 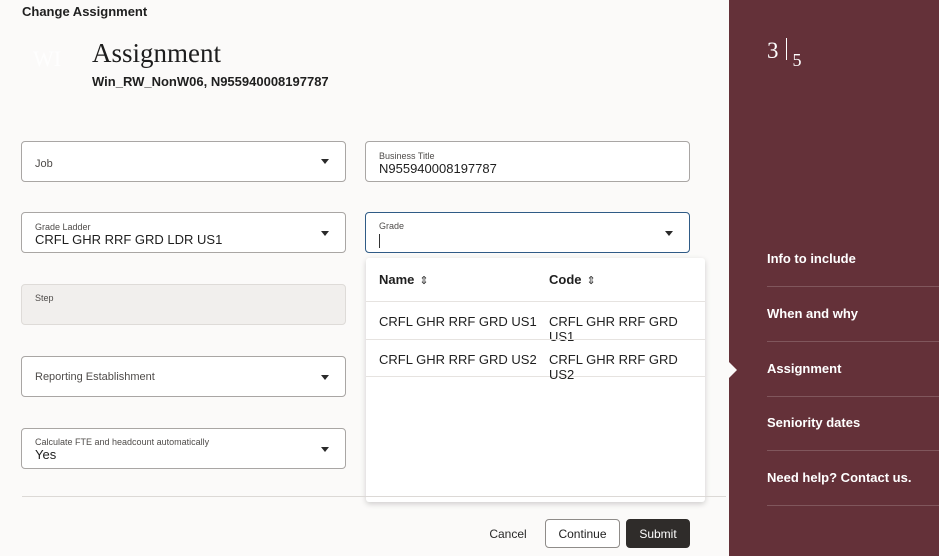 What do you see at coordinates (392, 226) in the screenshot?
I see `grade-label: Grade` at bounding box center [392, 226].